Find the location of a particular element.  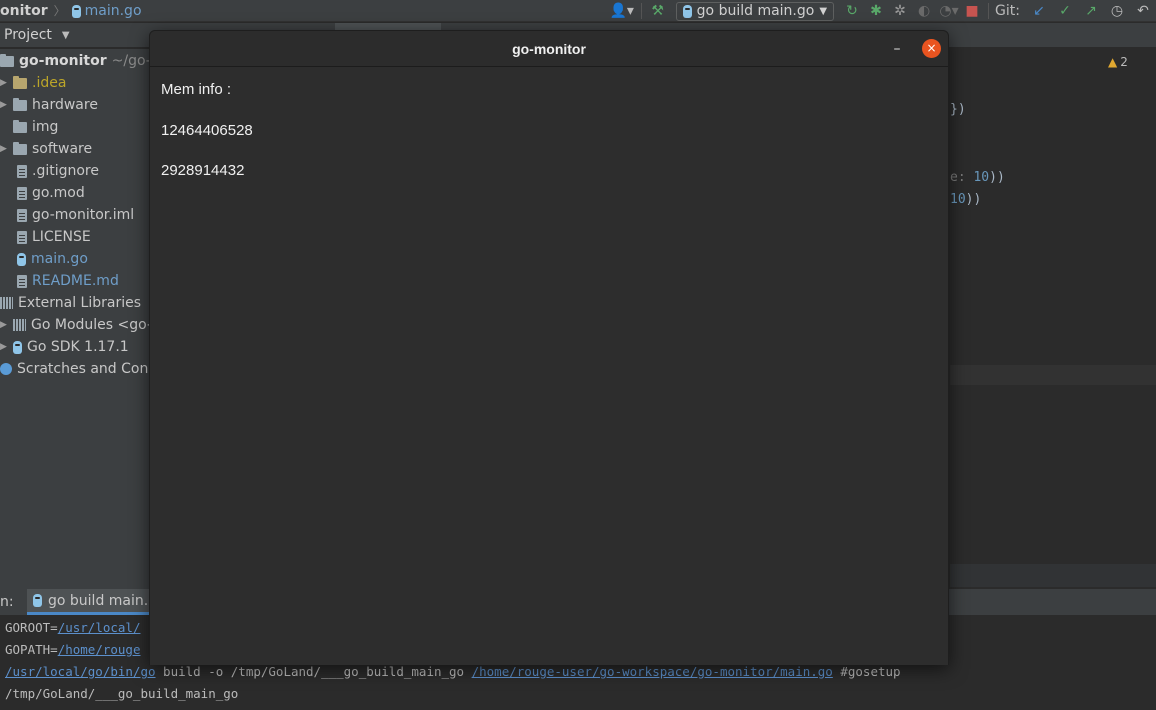

tree-item-main-go: main.go is located at coordinates (52, 259).